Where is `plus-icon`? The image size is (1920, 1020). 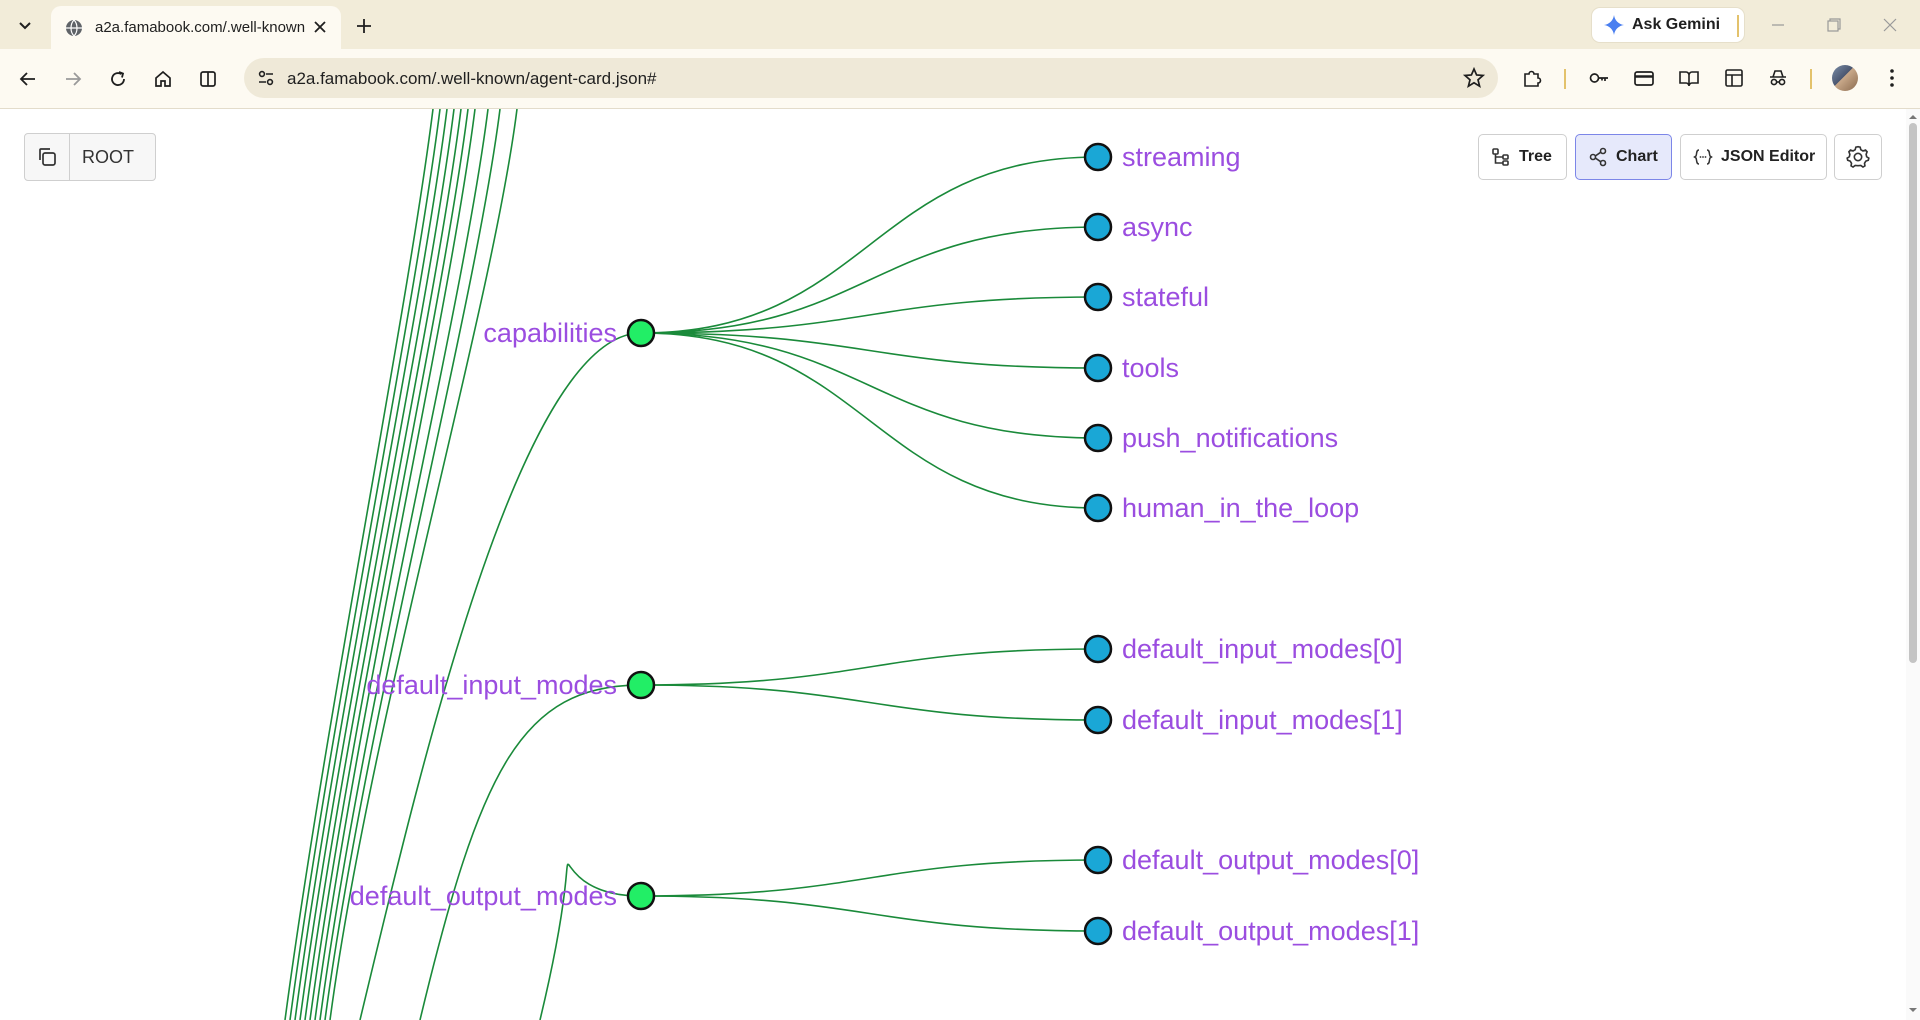
plus-icon is located at coordinates (364, 26).